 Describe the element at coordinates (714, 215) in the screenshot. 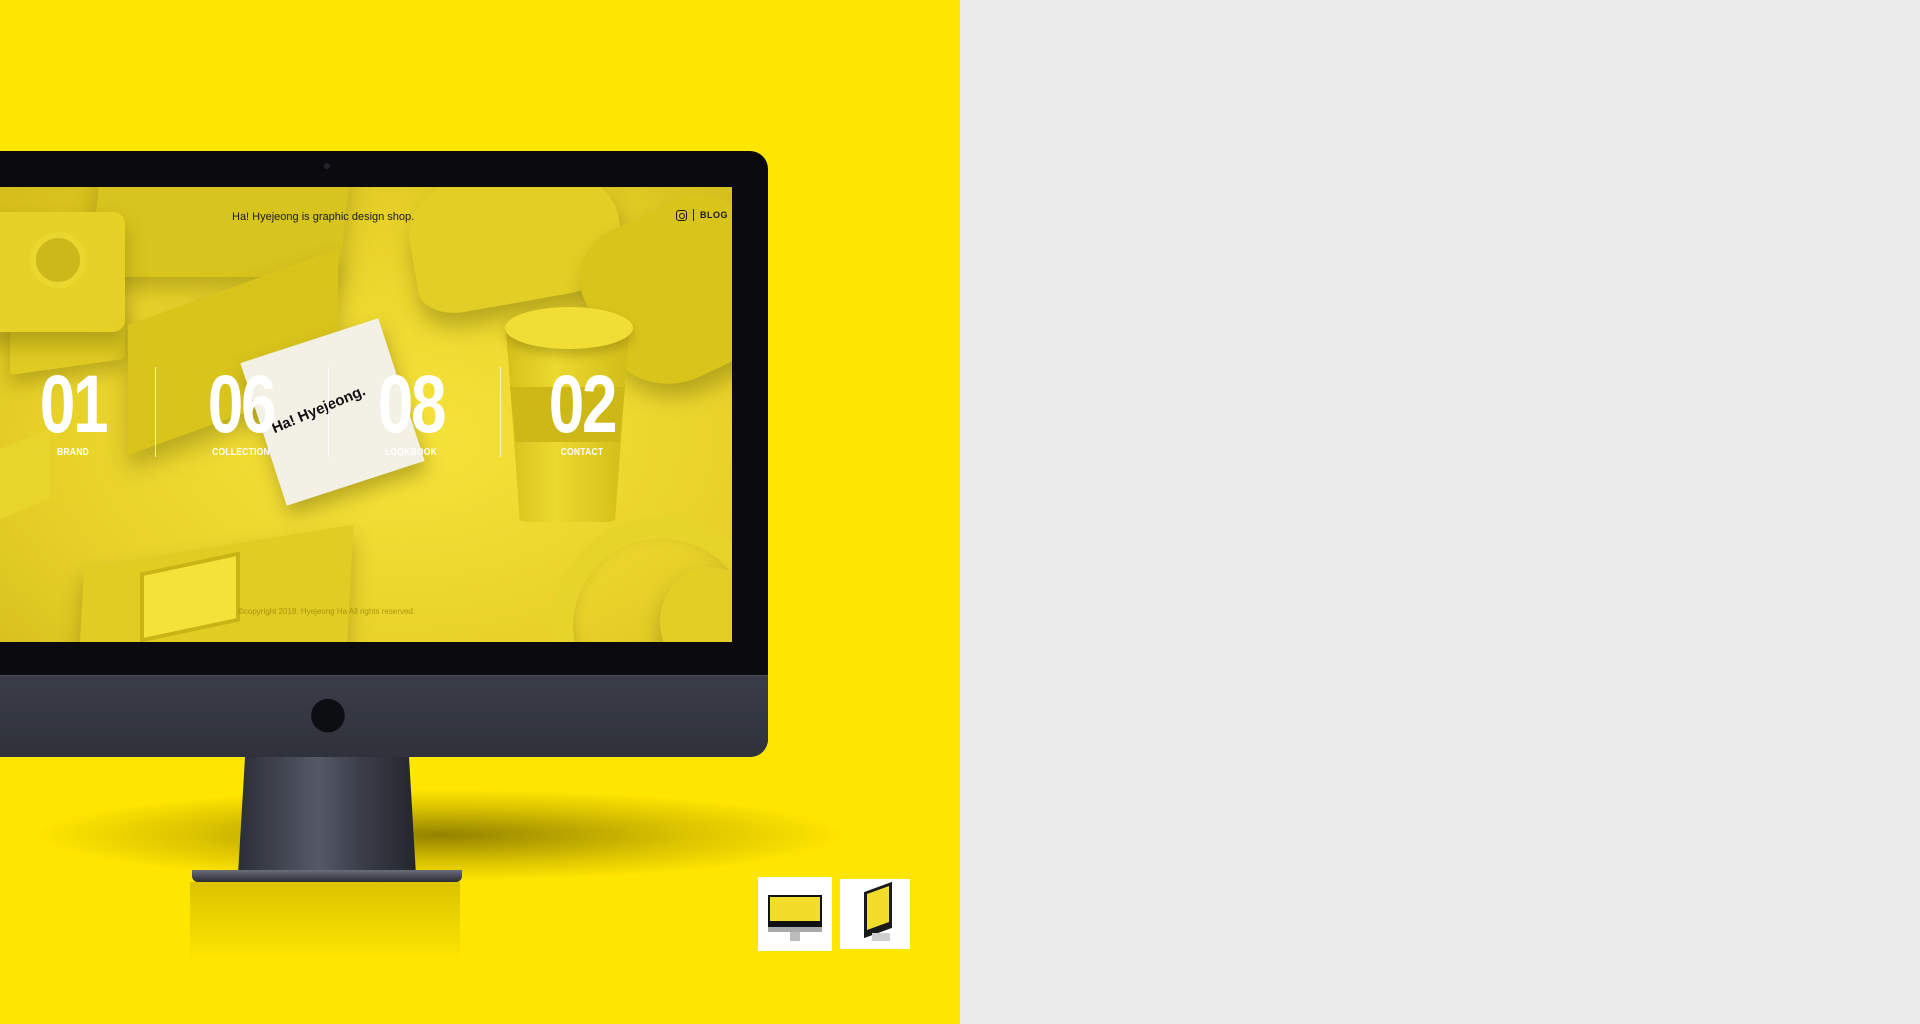

I see `blog-link: BLOG` at that location.